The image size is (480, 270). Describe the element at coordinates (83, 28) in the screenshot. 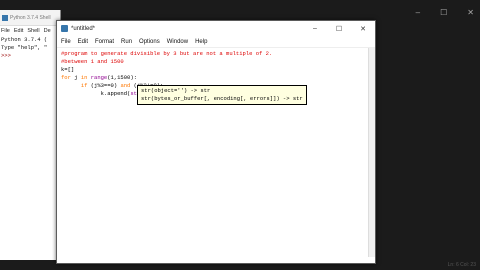

I see `editor-title: *untitled*` at that location.